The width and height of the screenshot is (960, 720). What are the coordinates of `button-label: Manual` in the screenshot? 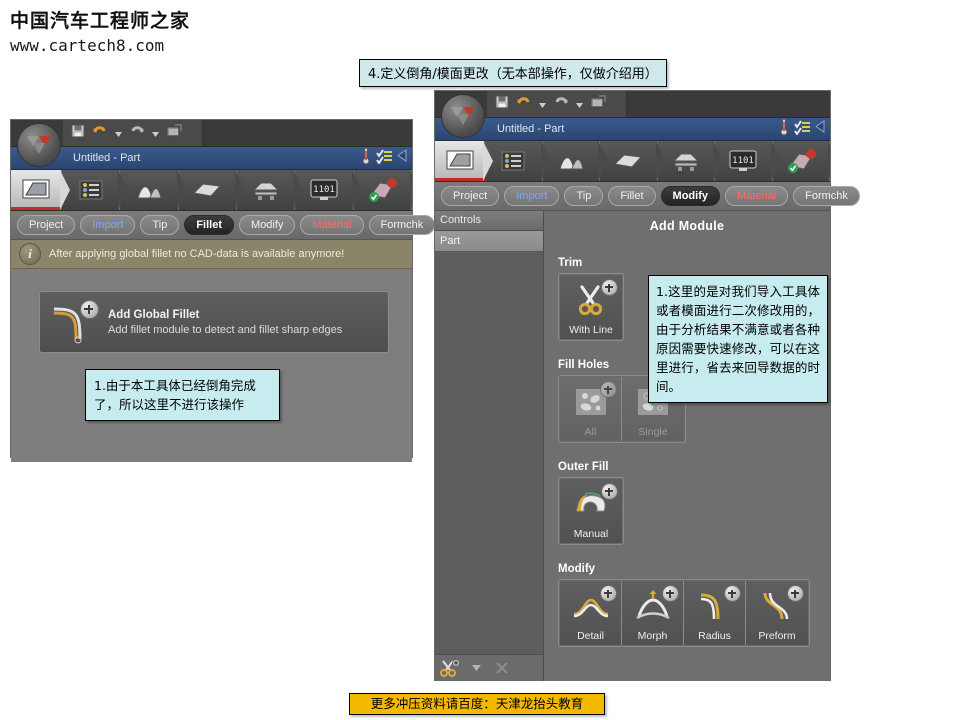 It's located at (591, 534).